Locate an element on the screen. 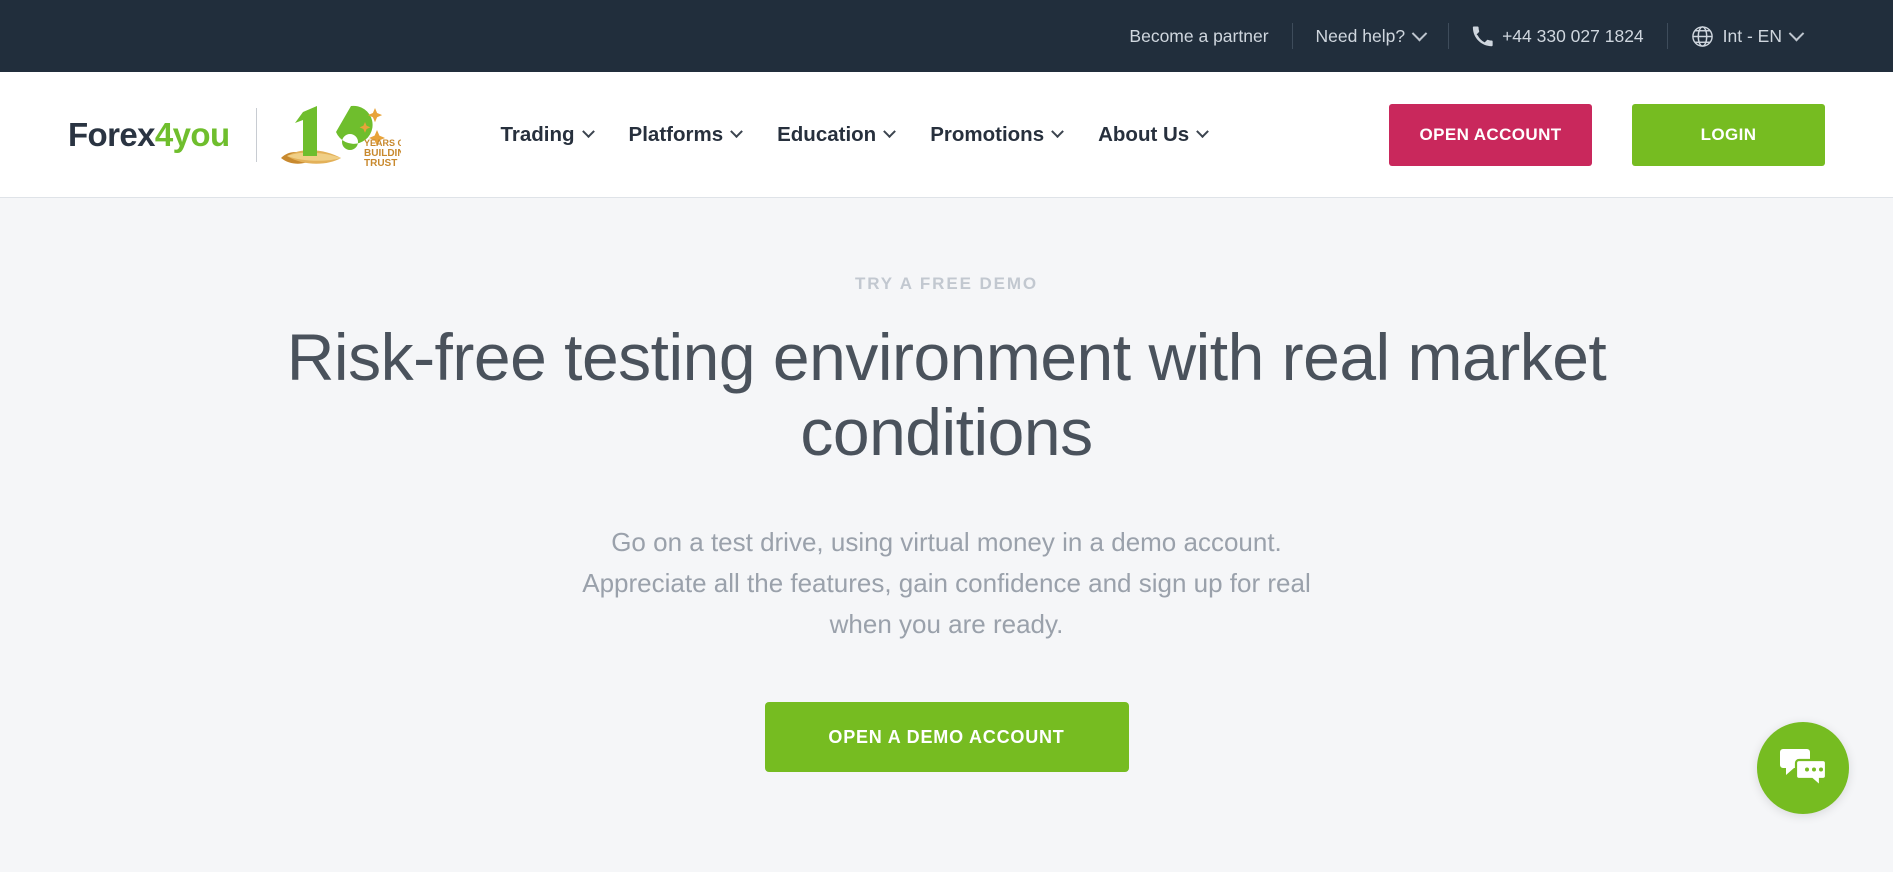  login-button: LOGIN is located at coordinates (1728, 134).